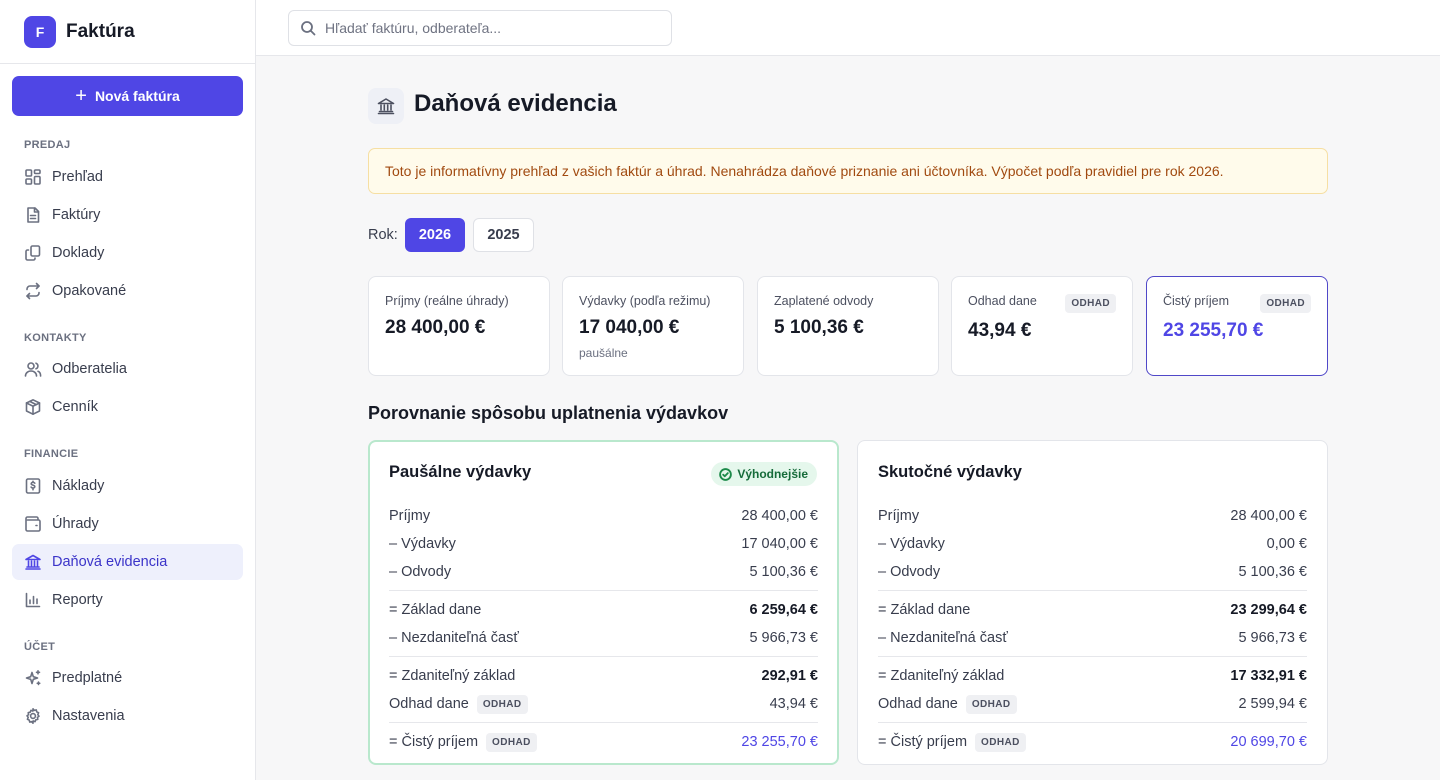  Describe the element at coordinates (33, 369) in the screenshot. I see `users-icon` at that location.